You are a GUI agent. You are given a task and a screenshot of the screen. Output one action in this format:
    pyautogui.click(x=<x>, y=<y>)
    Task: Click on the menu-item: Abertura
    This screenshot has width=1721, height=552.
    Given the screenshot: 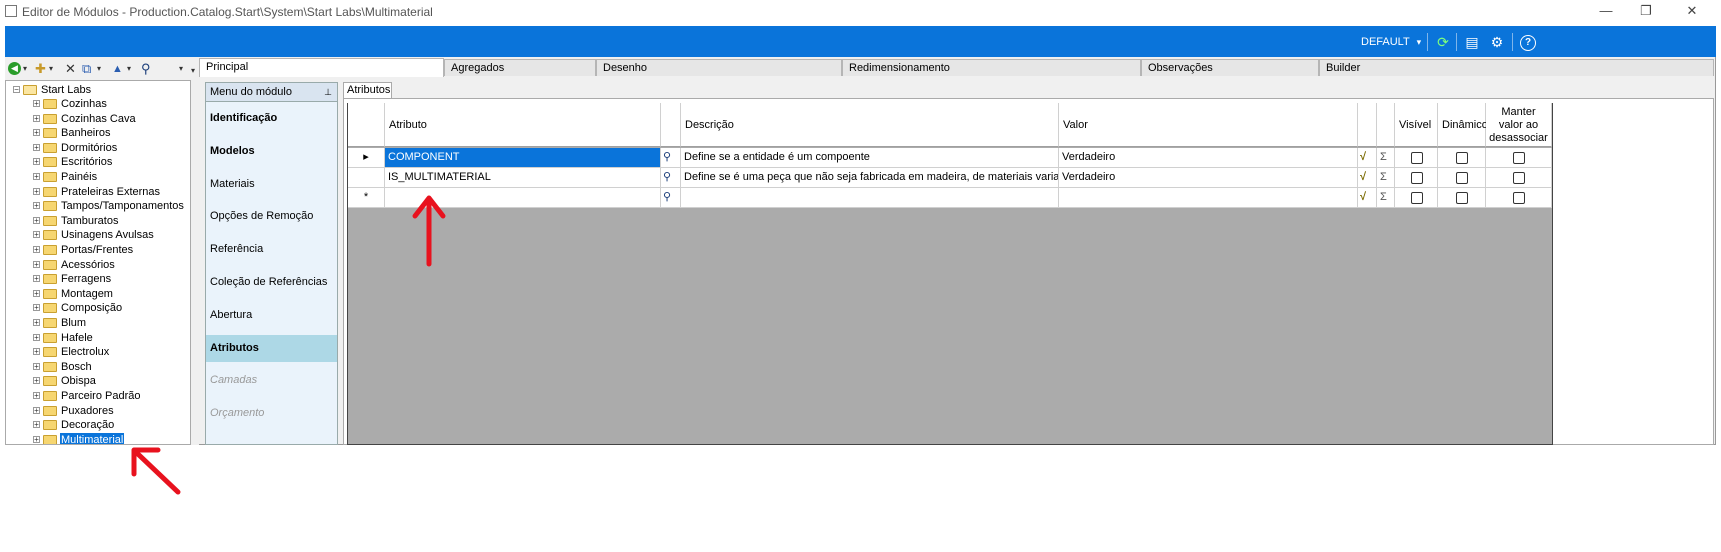 What is the action you would take?
    pyautogui.click(x=271, y=315)
    